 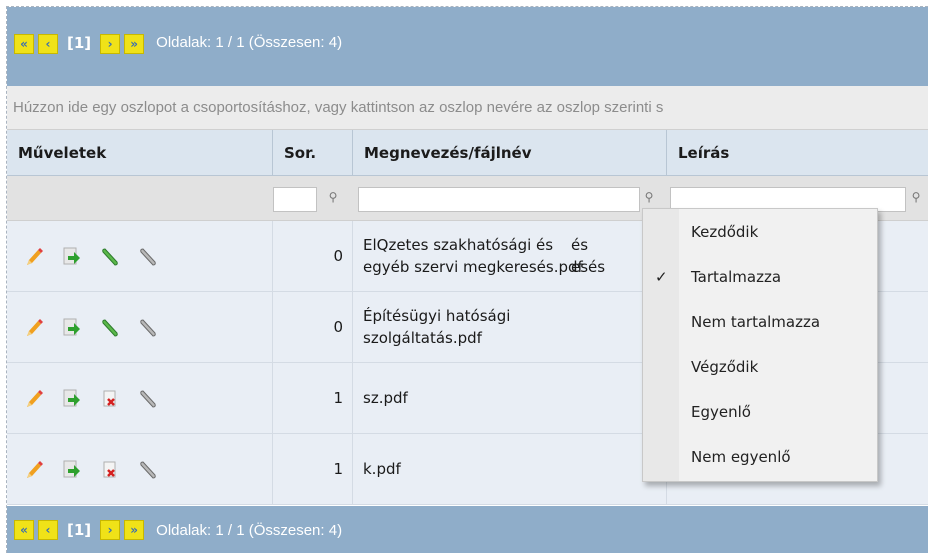 I want to click on header-name: Megnevezés/fájlnév, so click(x=510, y=153).